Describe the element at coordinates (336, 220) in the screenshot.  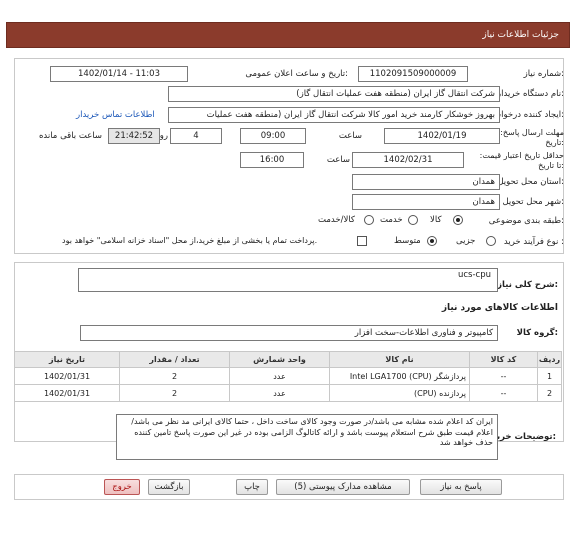
I see `category-both-label: کالا/خدمت` at that location.